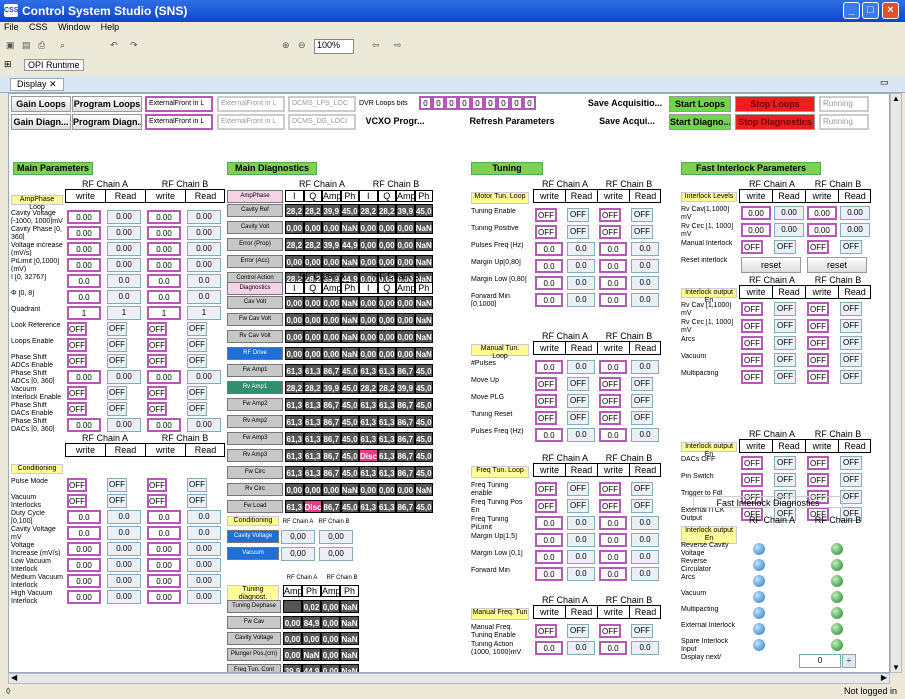 The width and height of the screenshot is (905, 699). What do you see at coordinates (398, 45) in the screenshot?
I see `forward-icon: ⇨` at bounding box center [398, 45].